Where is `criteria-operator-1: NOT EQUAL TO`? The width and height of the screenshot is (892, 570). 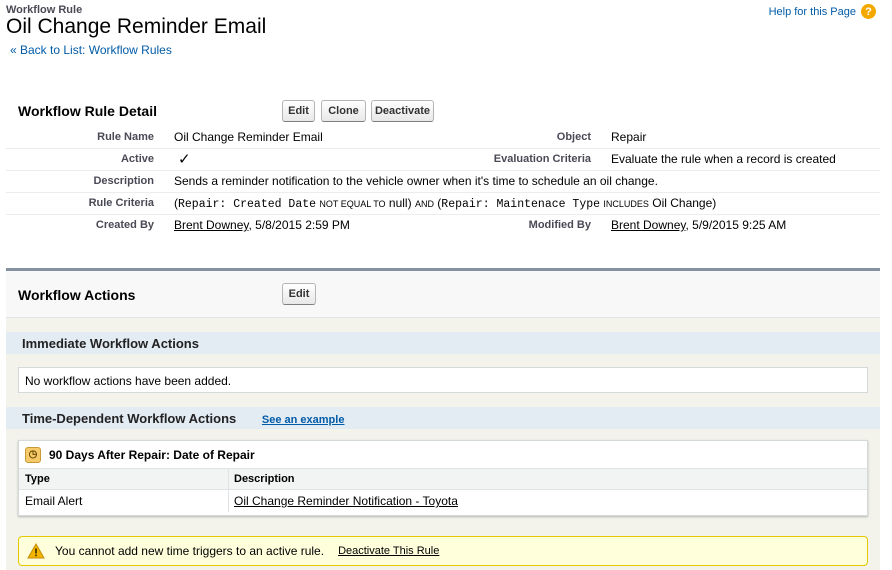 criteria-operator-1: NOT EQUAL TO is located at coordinates (352, 204).